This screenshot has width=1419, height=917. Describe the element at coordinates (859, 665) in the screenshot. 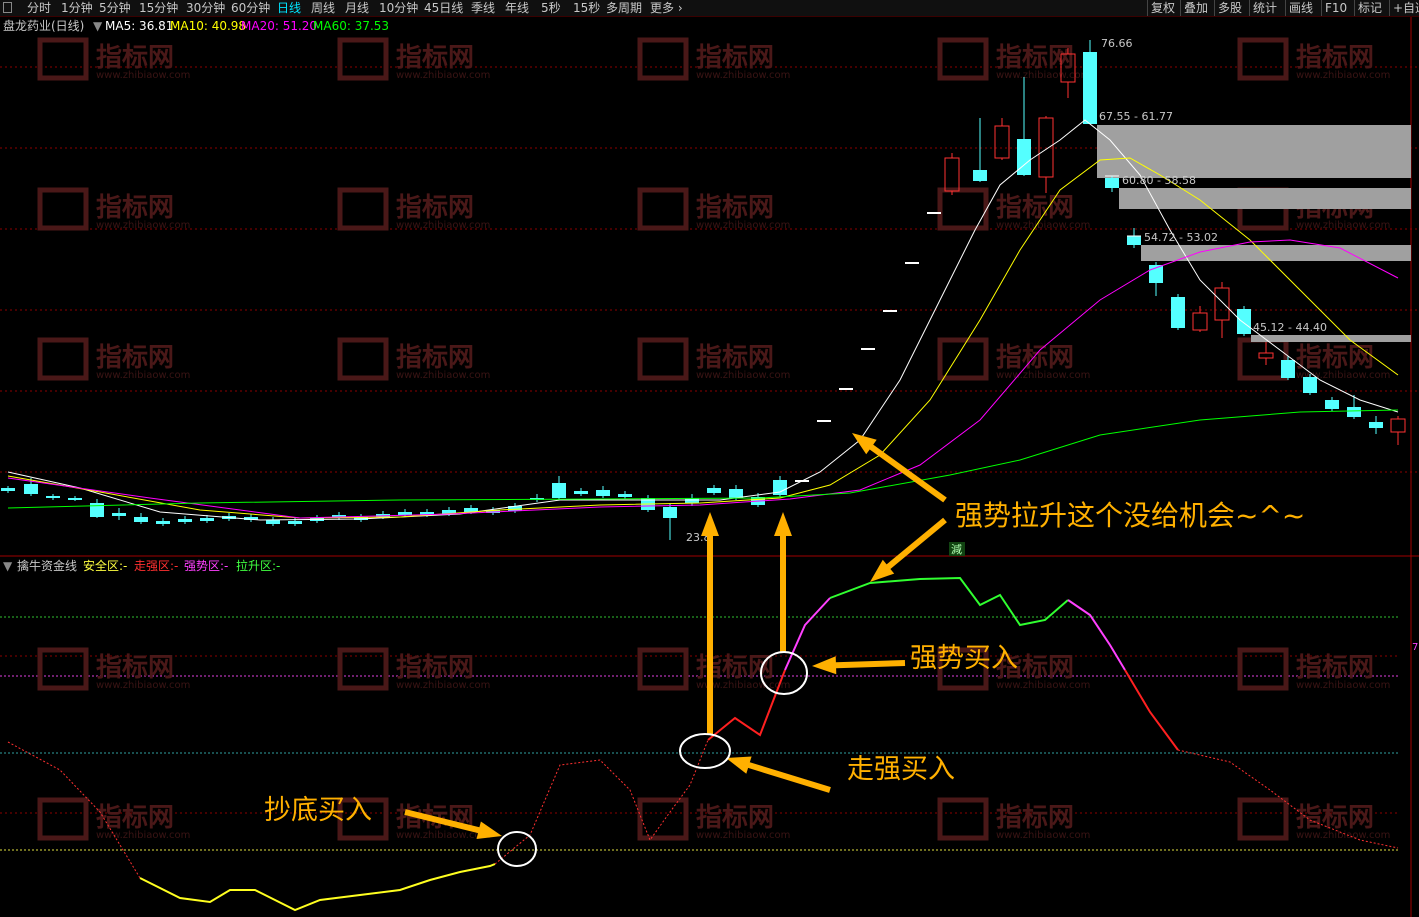

I see `arrow-power-buy` at that location.